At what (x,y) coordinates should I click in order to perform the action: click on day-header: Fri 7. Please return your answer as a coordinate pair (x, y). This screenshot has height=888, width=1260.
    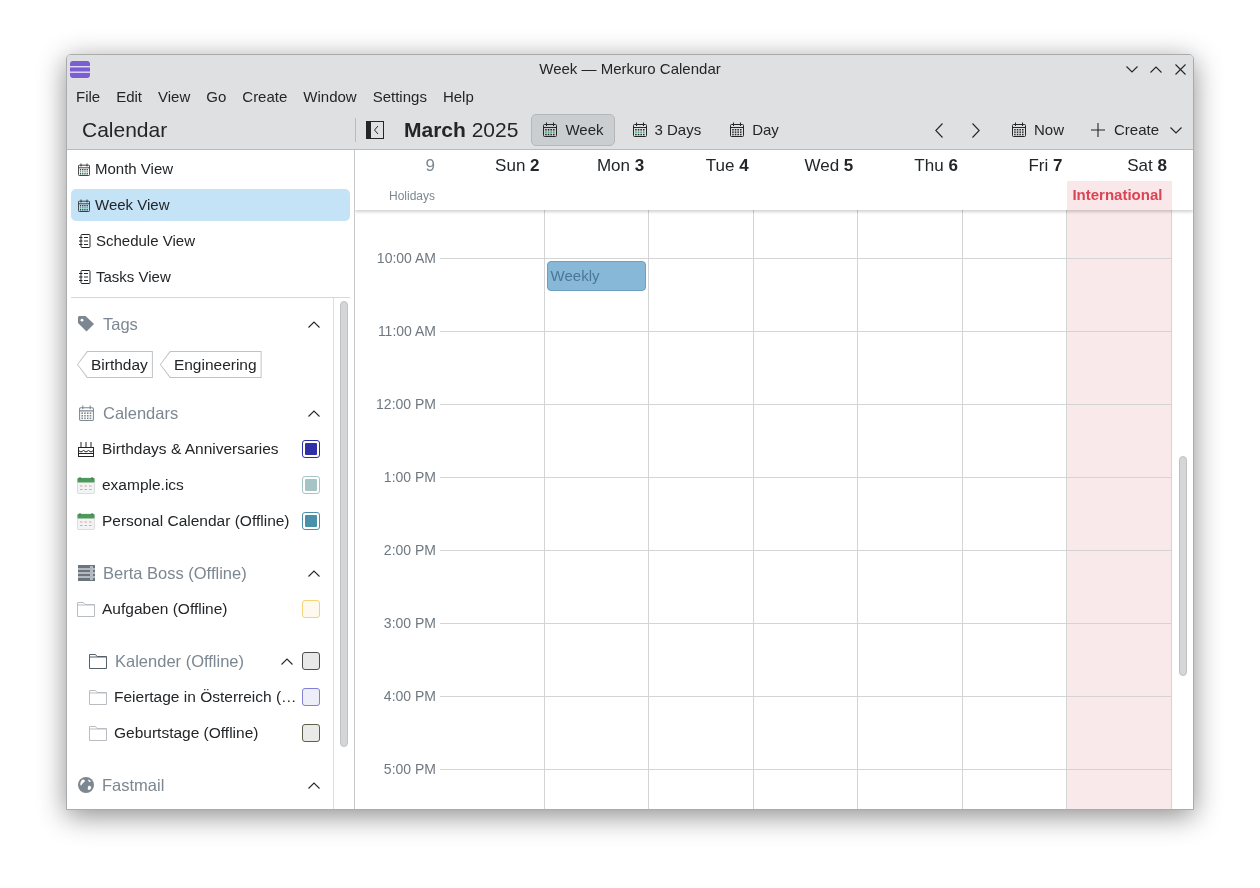
    Looking at the image, I should click on (1045, 165).